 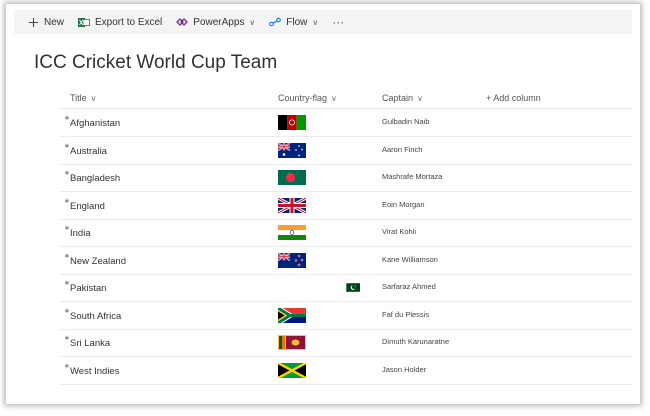 I want to click on column-header-captain: Captain ∨, so click(x=402, y=98).